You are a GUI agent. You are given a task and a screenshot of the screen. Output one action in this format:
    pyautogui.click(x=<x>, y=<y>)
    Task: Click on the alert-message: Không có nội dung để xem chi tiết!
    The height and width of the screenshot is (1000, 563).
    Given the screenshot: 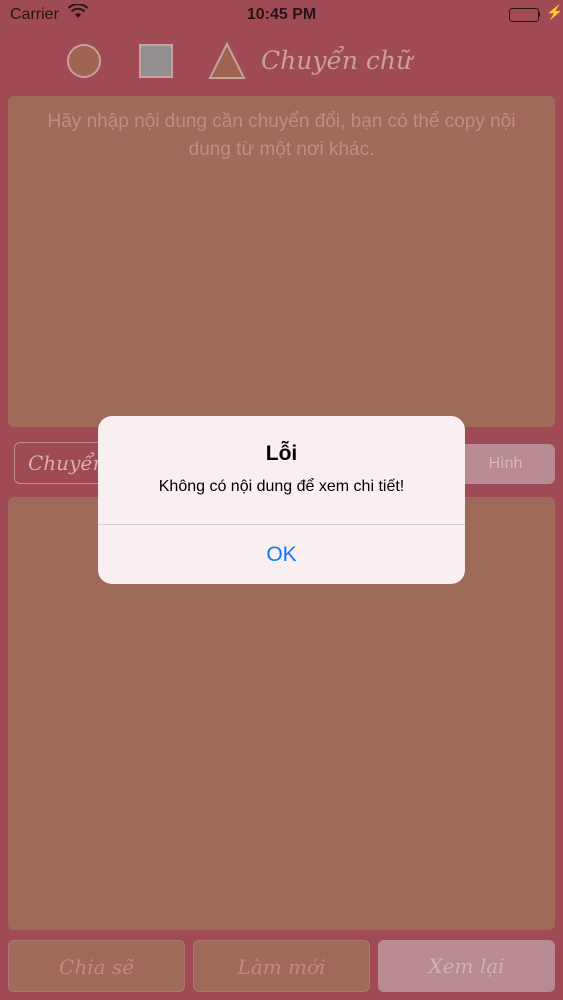 What is the action you would take?
    pyautogui.click(x=281, y=486)
    